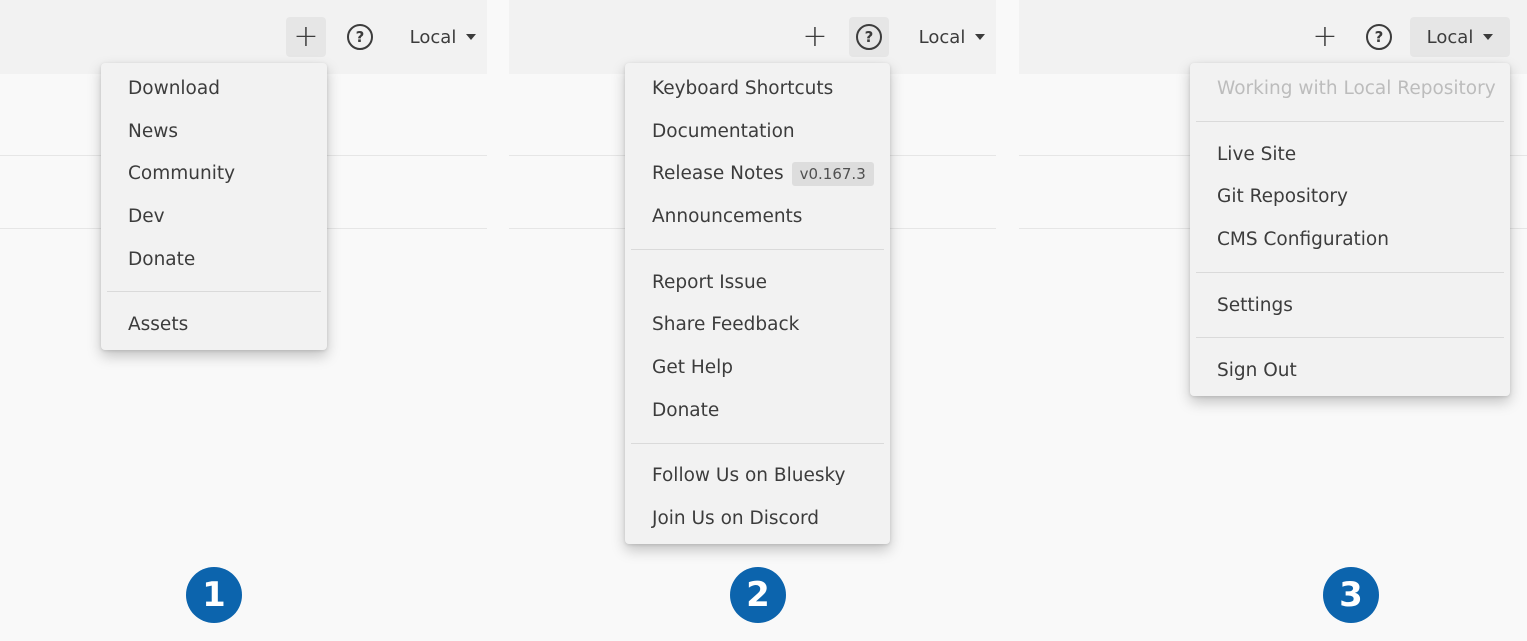  I want to click on menu-item-report-issue: Report Issue, so click(757, 282).